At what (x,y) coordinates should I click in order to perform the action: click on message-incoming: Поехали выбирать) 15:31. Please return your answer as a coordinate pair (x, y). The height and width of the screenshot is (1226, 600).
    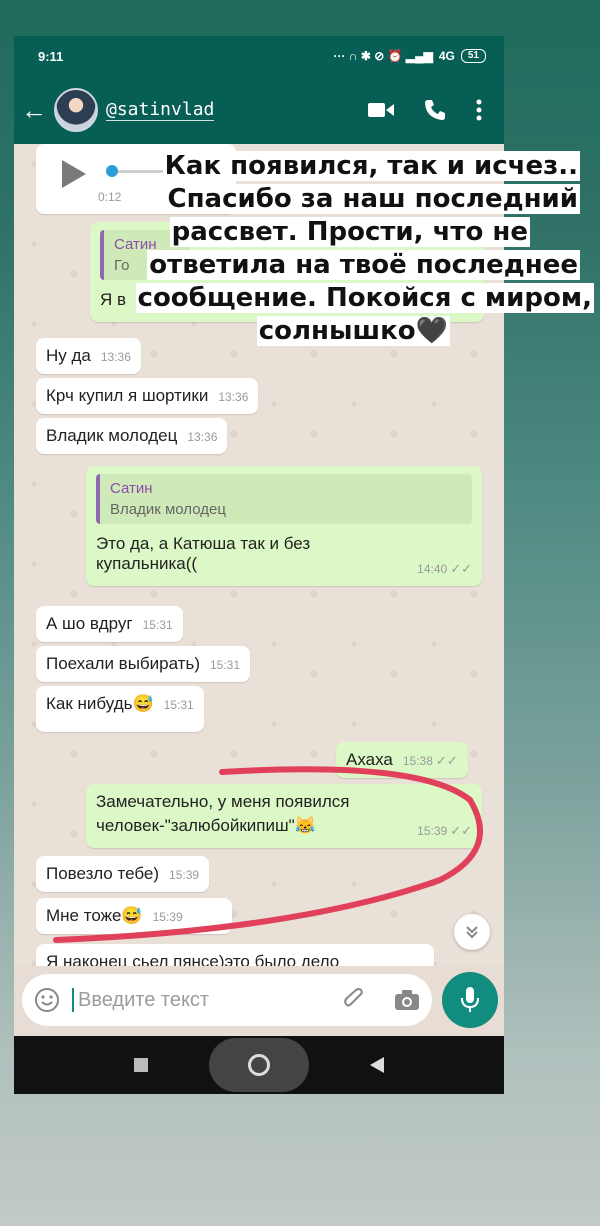
    Looking at the image, I should click on (143, 664).